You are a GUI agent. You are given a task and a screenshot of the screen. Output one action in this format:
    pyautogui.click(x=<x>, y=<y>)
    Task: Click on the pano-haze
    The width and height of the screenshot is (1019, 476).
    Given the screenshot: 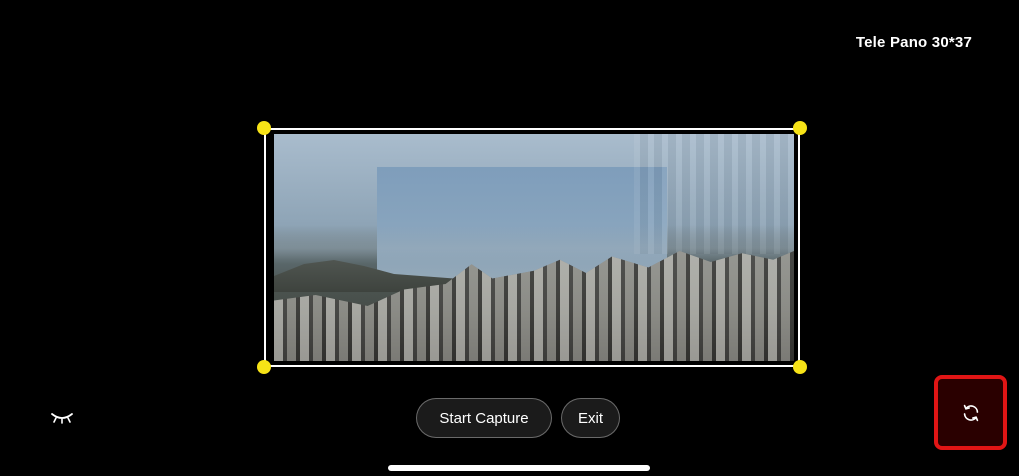 What is the action you would take?
    pyautogui.click(x=534, y=244)
    